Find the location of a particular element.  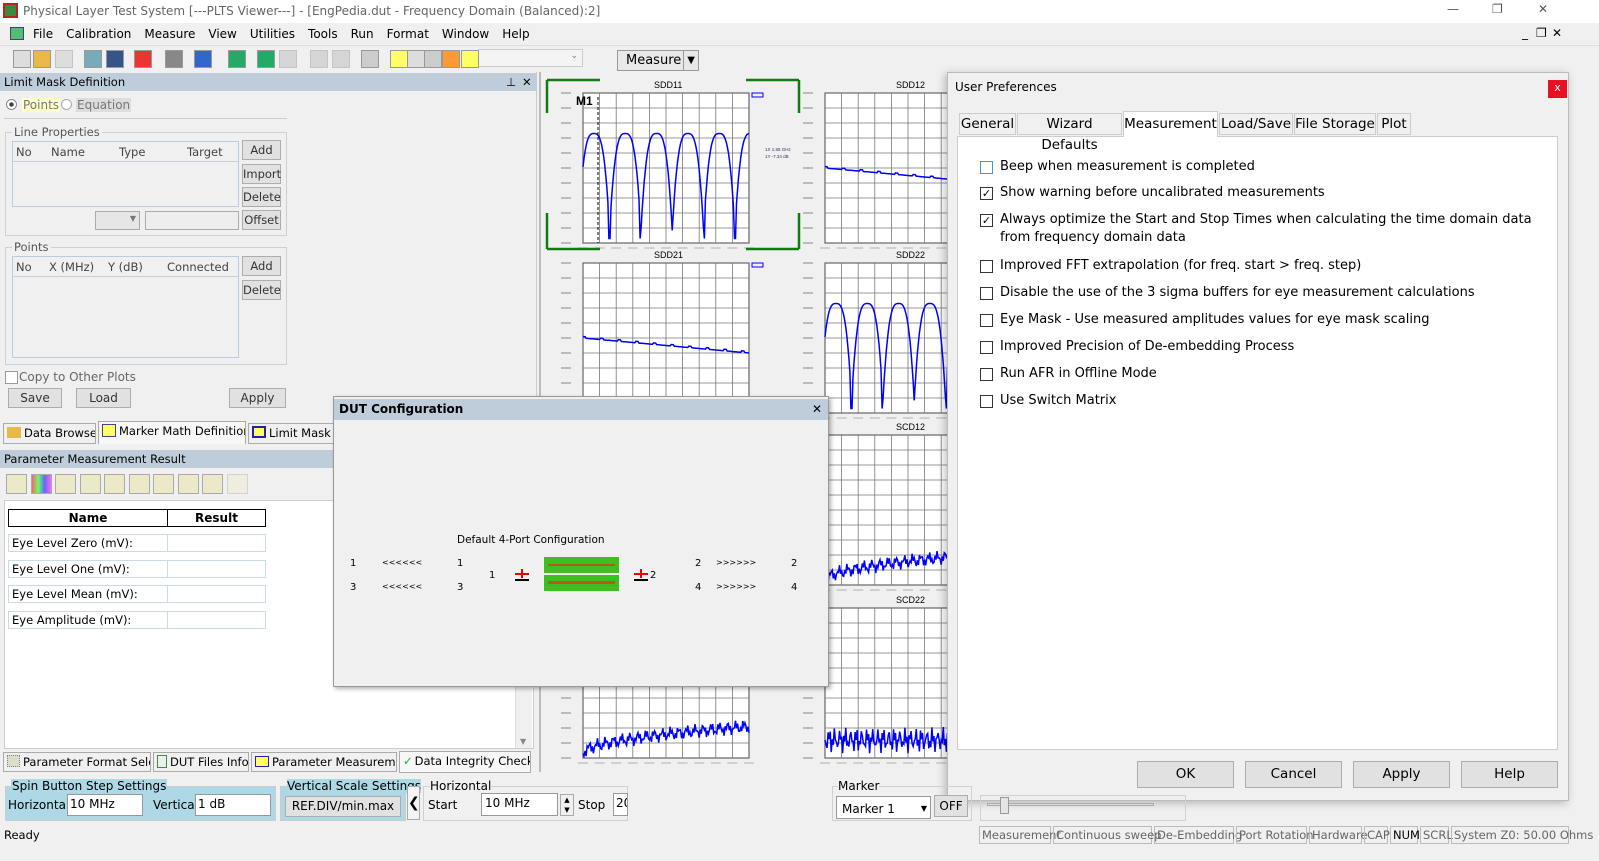

status-pane-port-rotation: Port Rotation is located at coordinates (1275, 835).